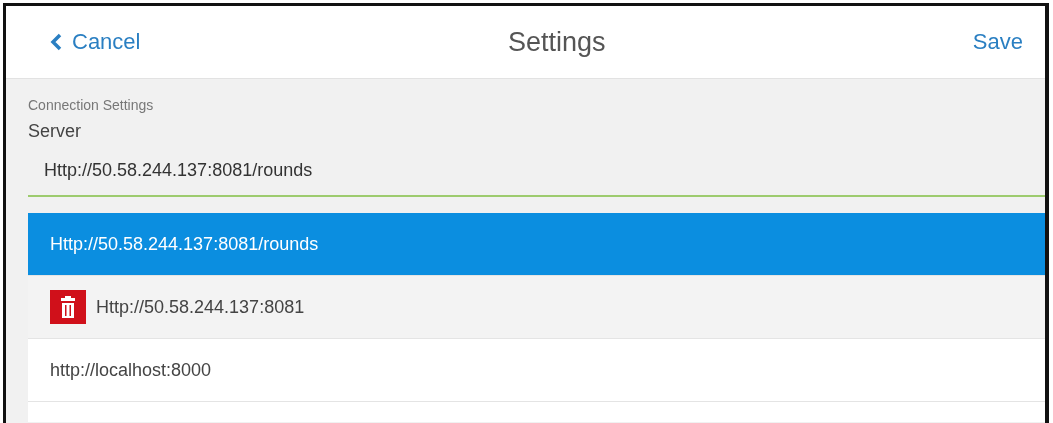 This screenshot has height=423, width=1053. I want to click on server-url: Http://50.58.244.137:8081, so click(200, 307).